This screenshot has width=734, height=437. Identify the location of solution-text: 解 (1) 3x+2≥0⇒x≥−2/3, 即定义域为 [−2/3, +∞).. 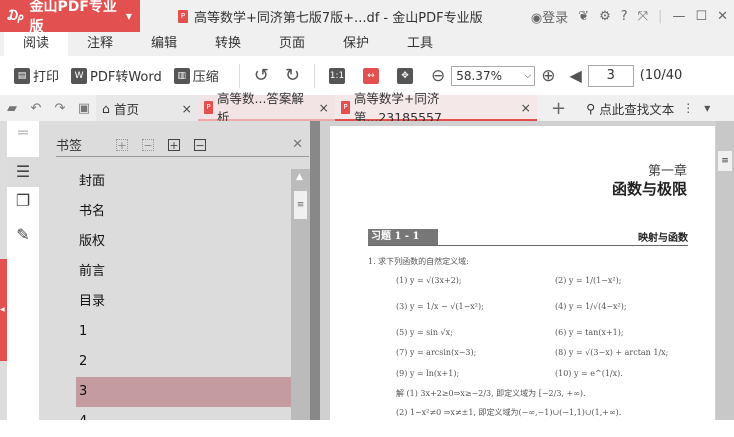
(491, 393).